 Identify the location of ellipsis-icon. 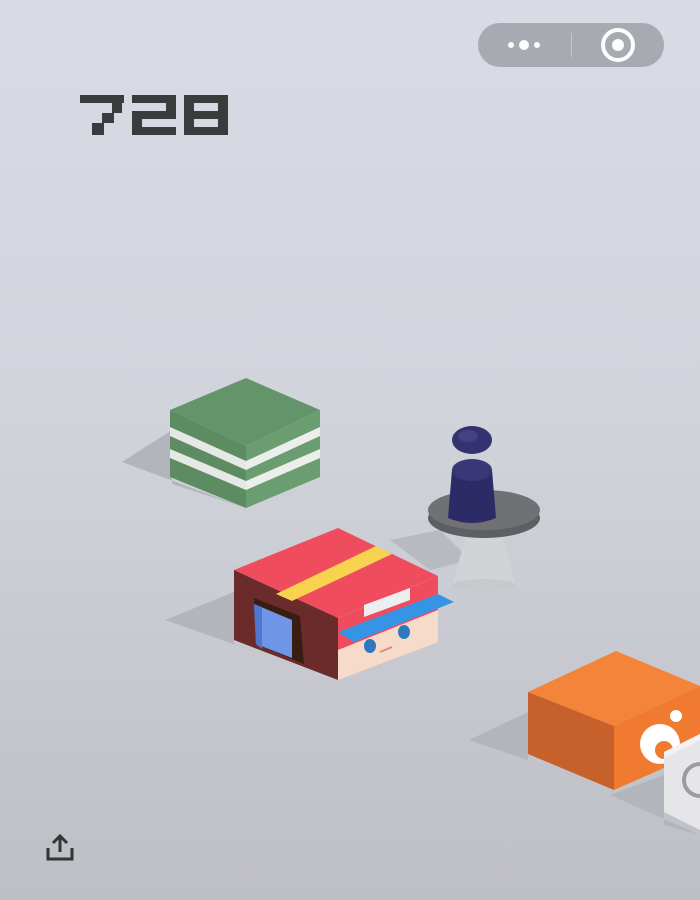
(524, 45).